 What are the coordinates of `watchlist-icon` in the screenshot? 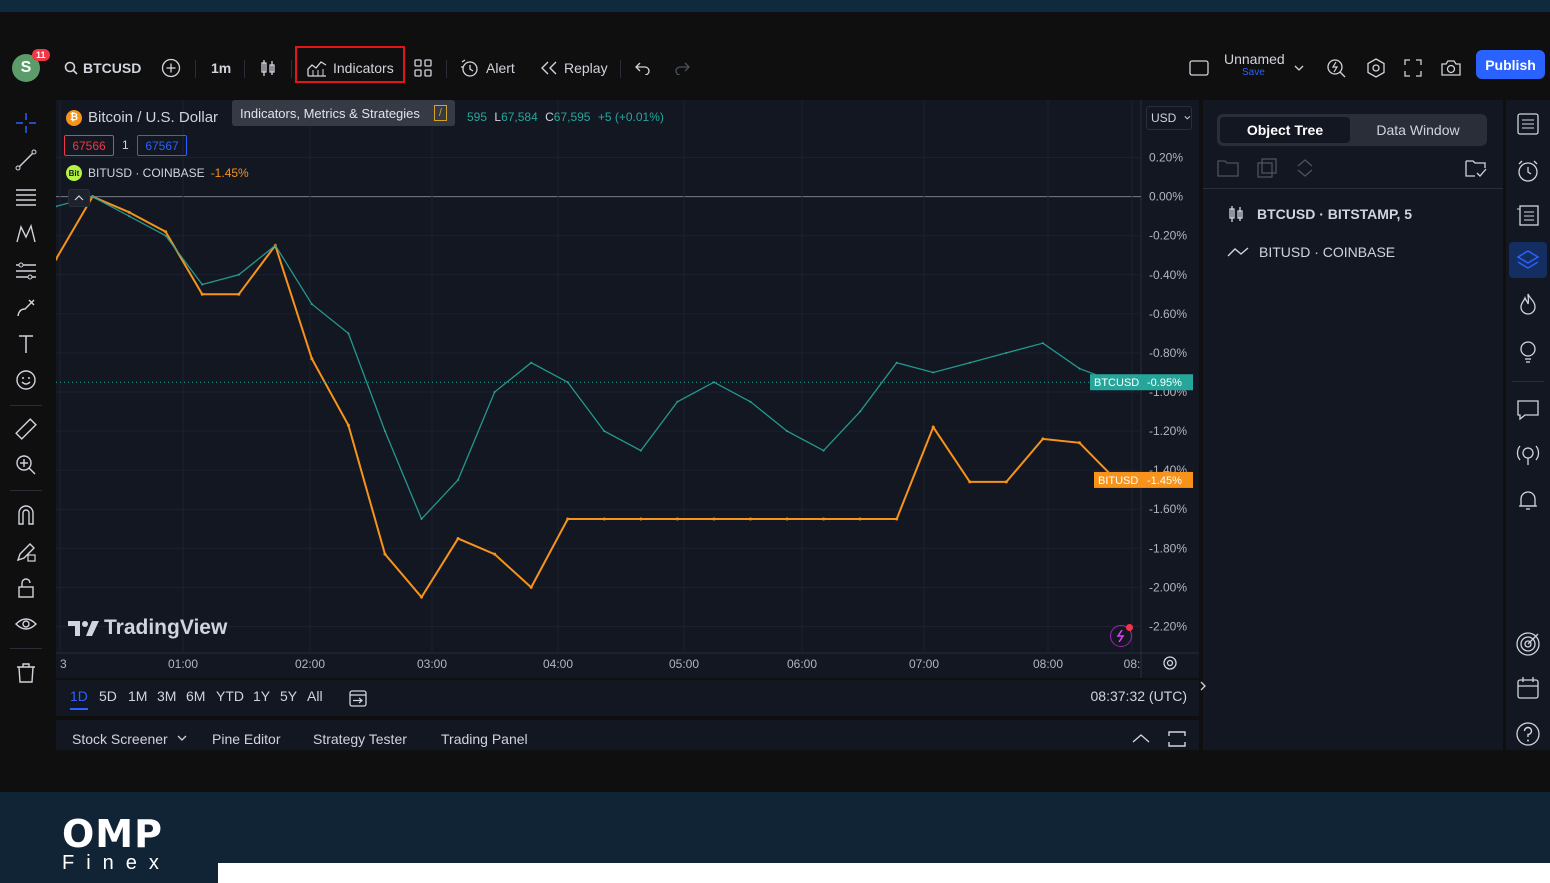 It's located at (1528, 124).